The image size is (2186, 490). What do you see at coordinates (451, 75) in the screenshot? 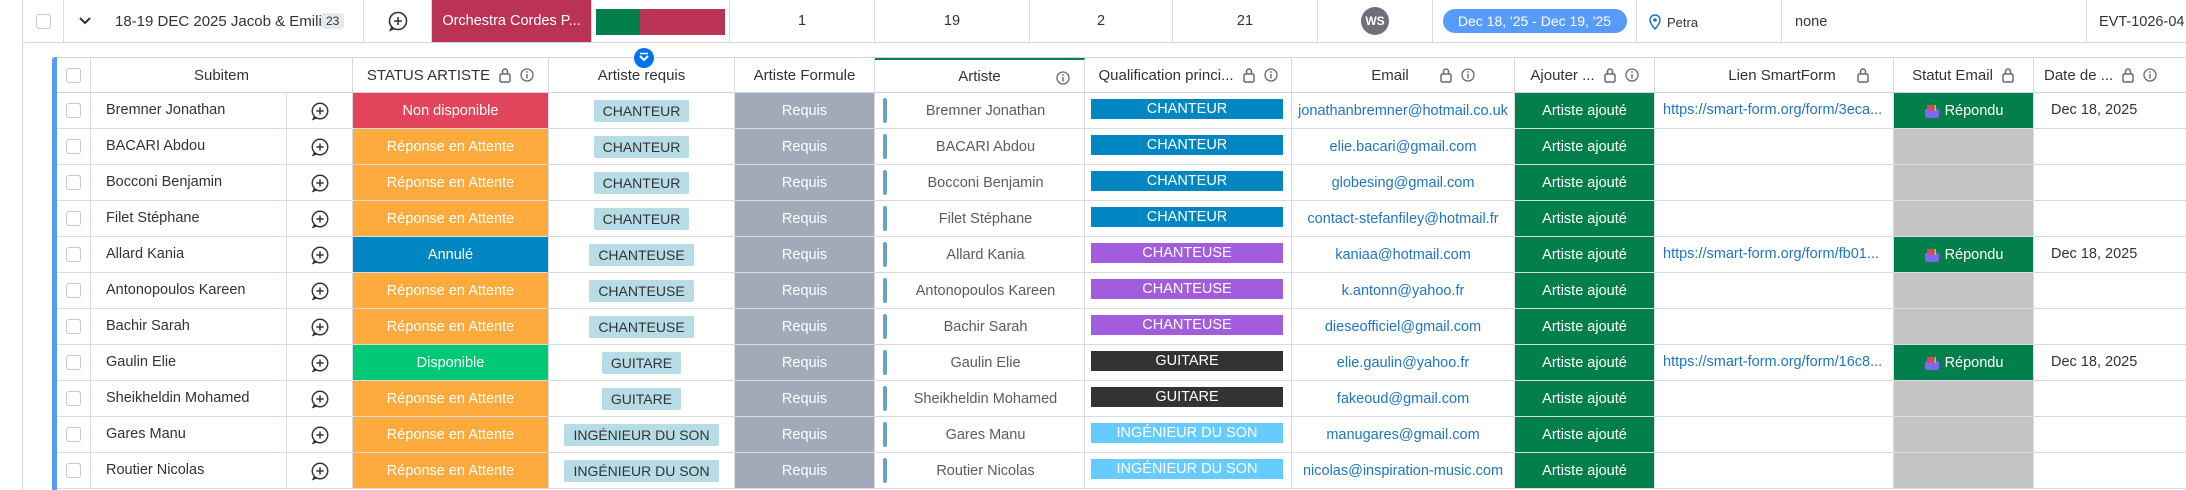
I see `header-status-artiste: STATUS ARTISTE` at bounding box center [451, 75].